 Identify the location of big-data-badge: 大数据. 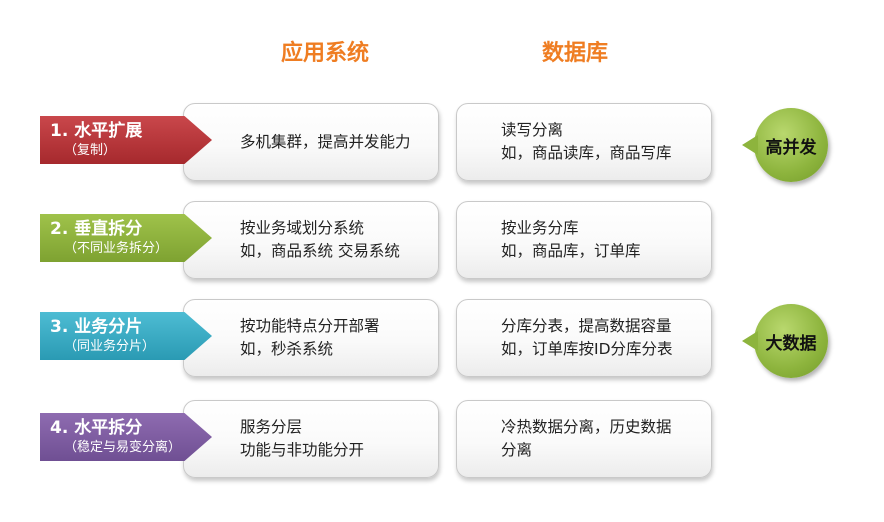
(785, 341).